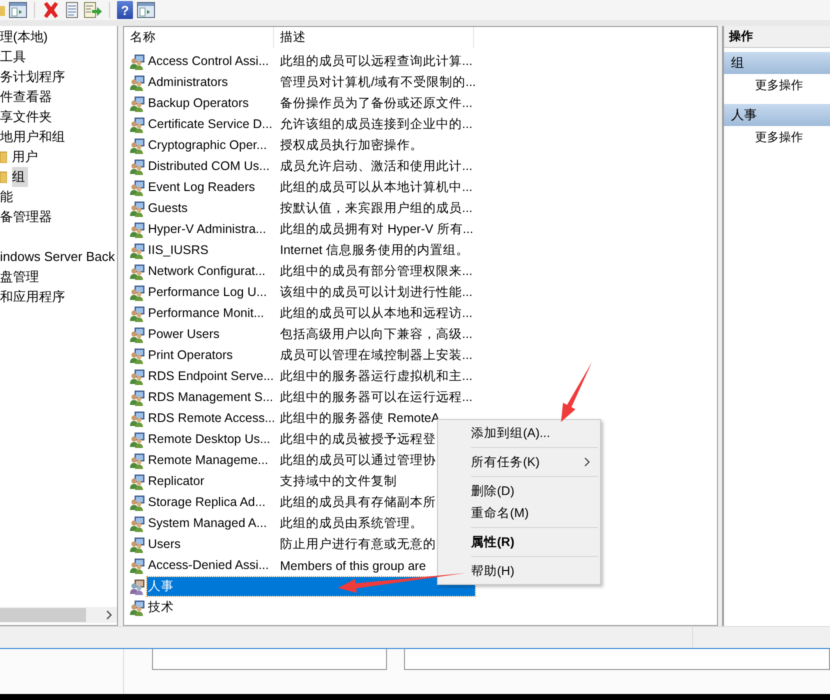 This screenshot has width=830, height=700. What do you see at coordinates (519, 462) in the screenshot?
I see `menu-item: 所有任务(K)` at bounding box center [519, 462].